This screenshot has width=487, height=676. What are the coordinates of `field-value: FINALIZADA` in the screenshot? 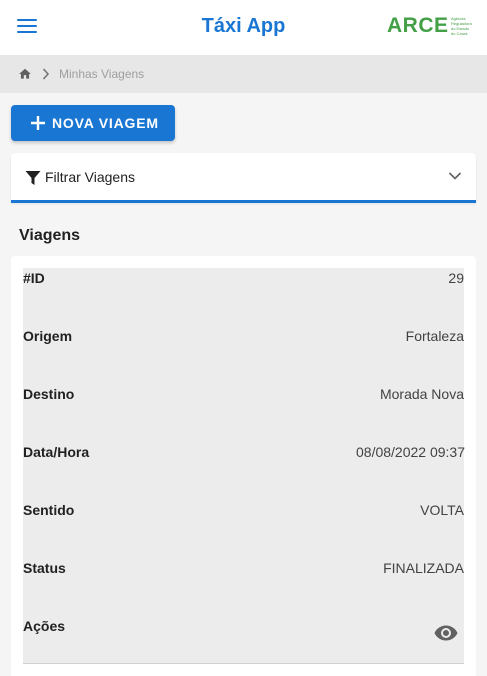 It's located at (423, 568).